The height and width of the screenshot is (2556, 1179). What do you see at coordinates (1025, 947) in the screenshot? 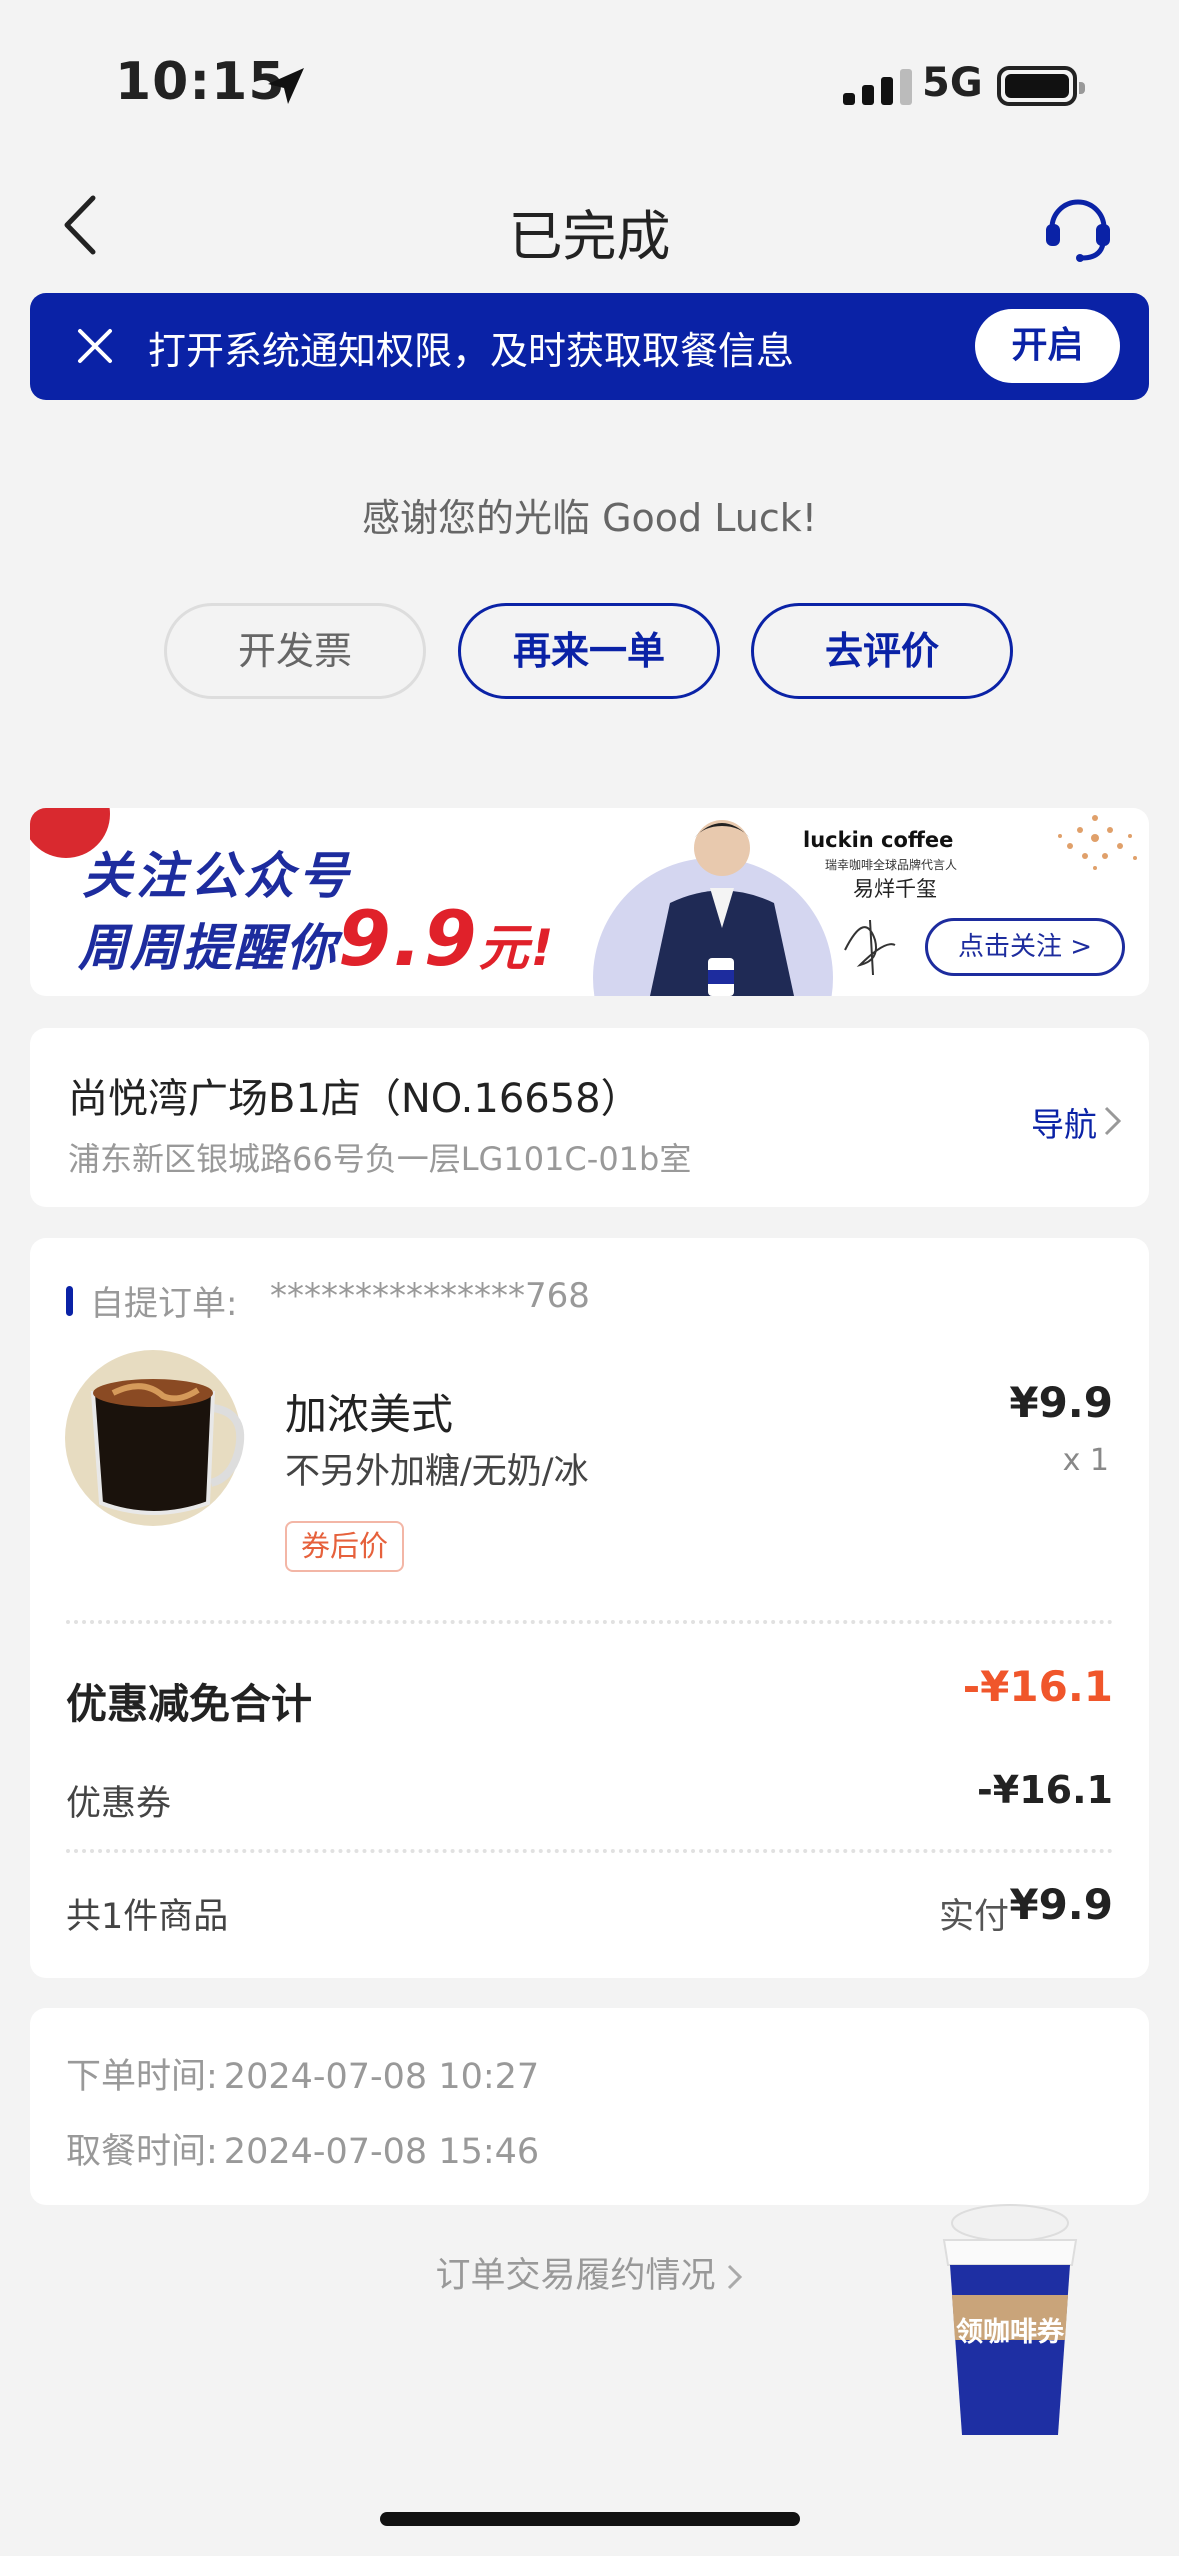
I see `follow-button: 点击关注 >` at bounding box center [1025, 947].